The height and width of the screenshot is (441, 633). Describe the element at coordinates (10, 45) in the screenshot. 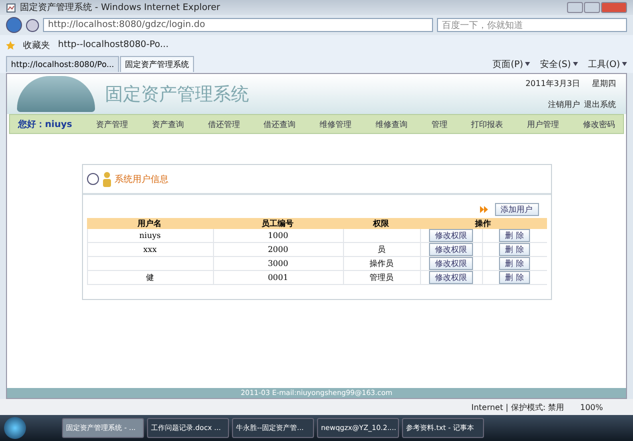

I see `star-icon` at that location.